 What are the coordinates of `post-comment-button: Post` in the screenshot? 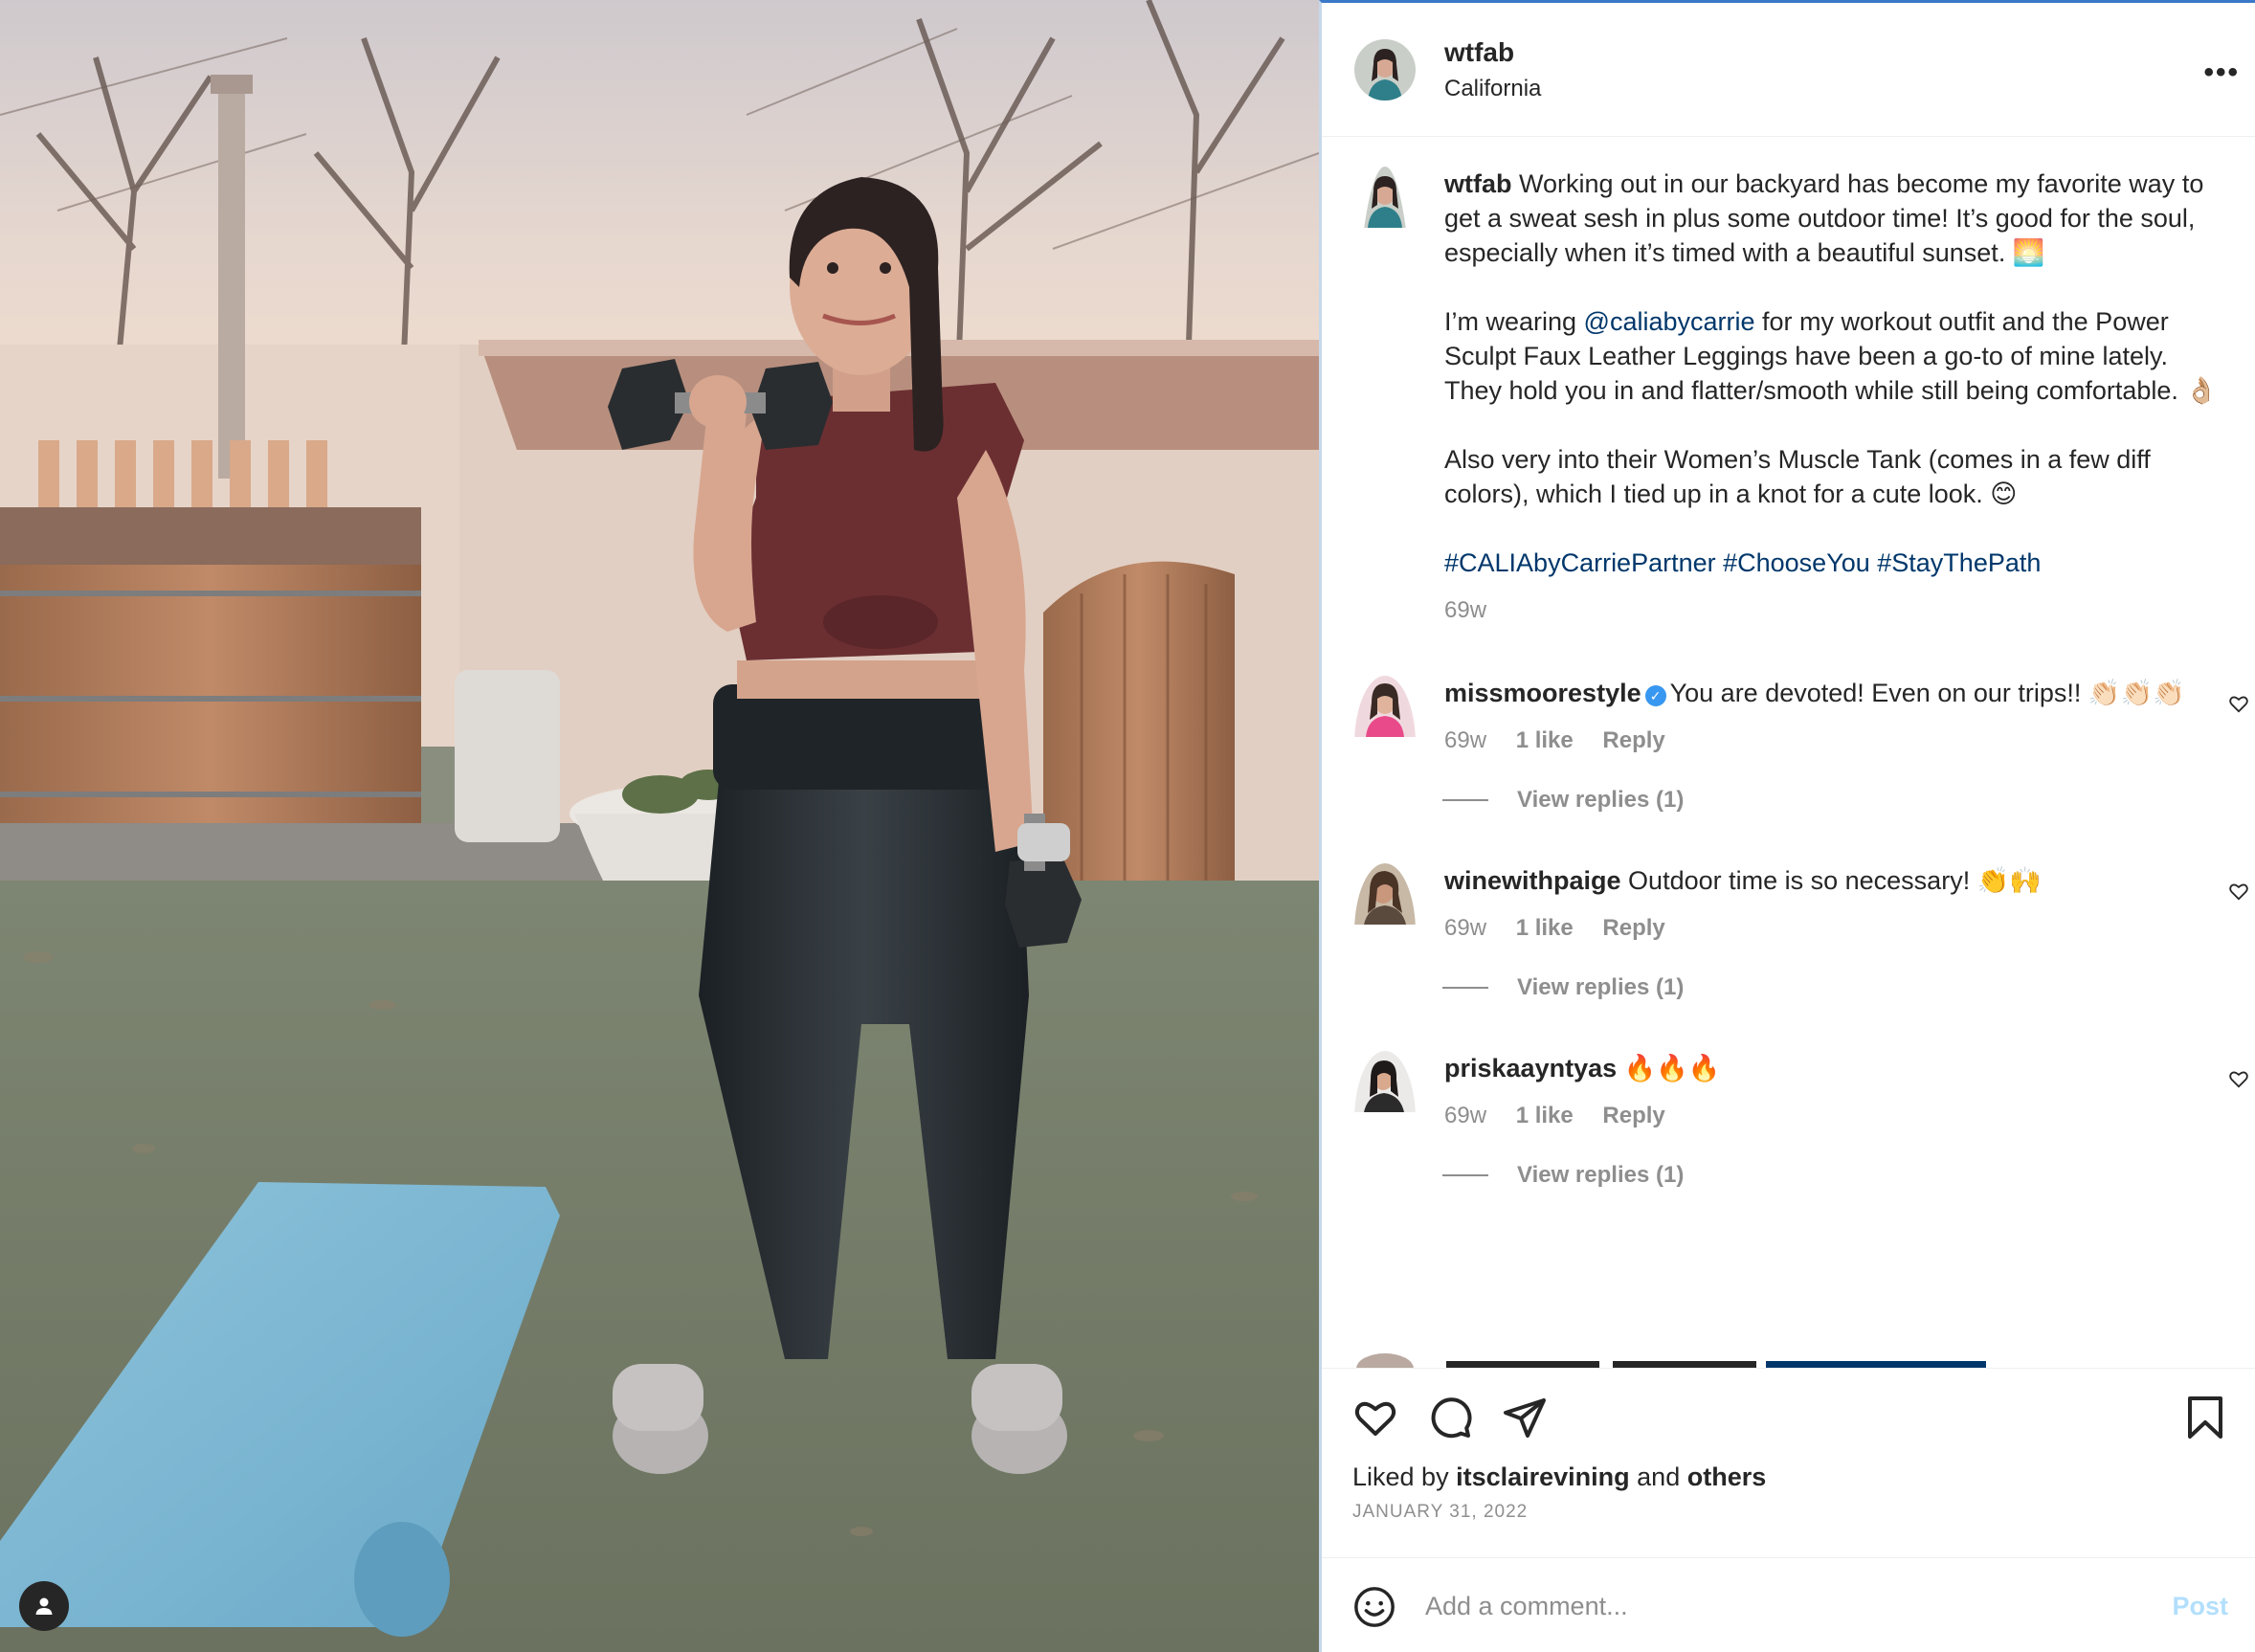 It's located at (2200, 1606).